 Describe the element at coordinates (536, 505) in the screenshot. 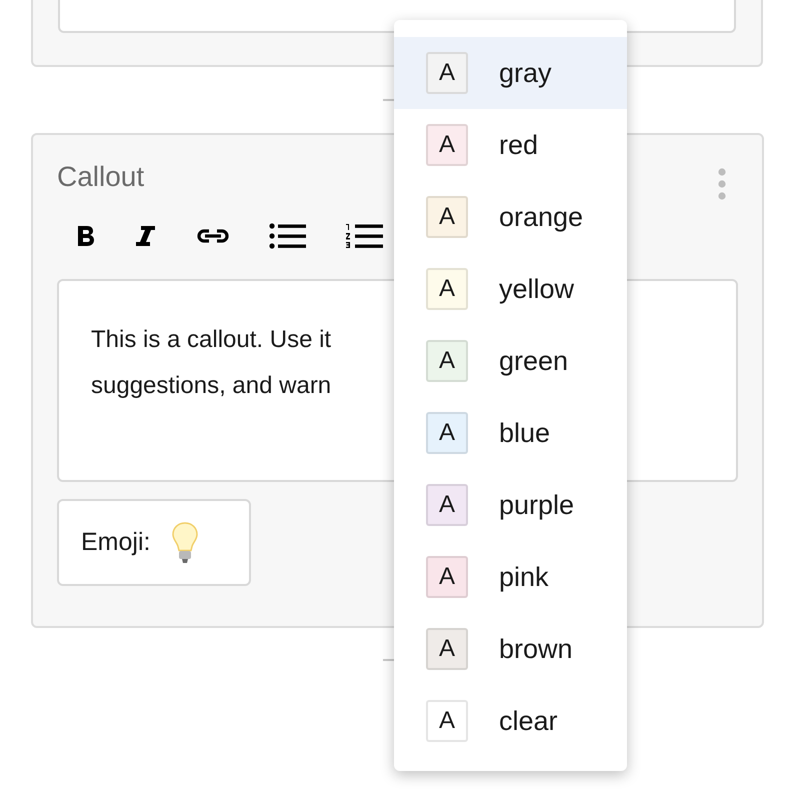

I see `color-label: purple` at that location.